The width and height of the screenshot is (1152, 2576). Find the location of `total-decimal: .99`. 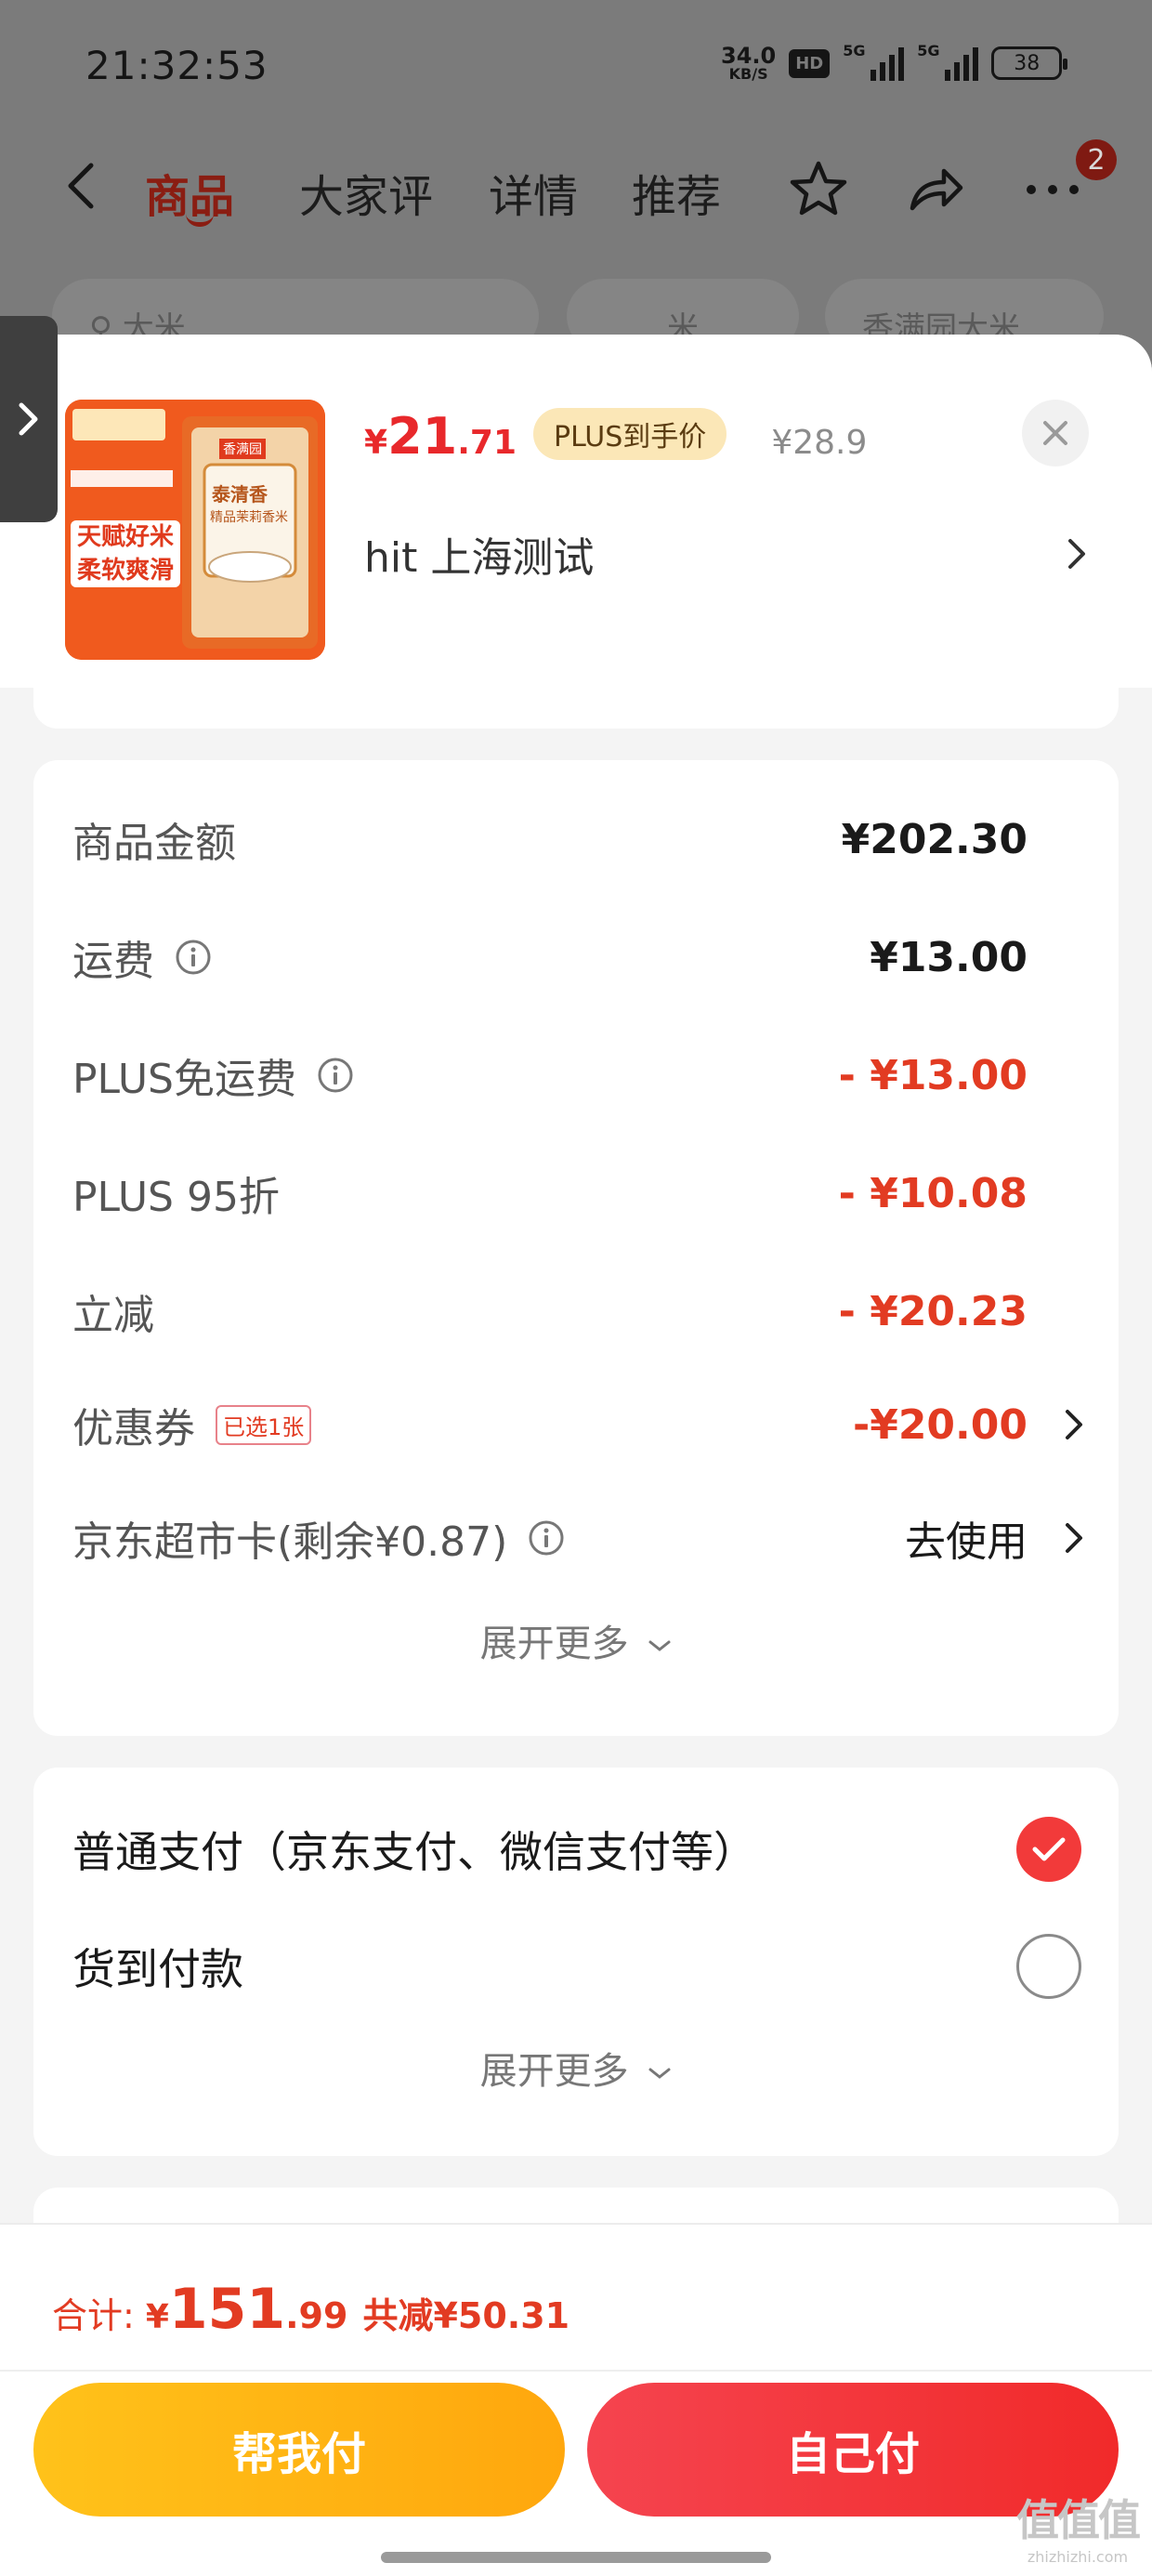

total-decimal: .99 is located at coordinates (316, 2315).